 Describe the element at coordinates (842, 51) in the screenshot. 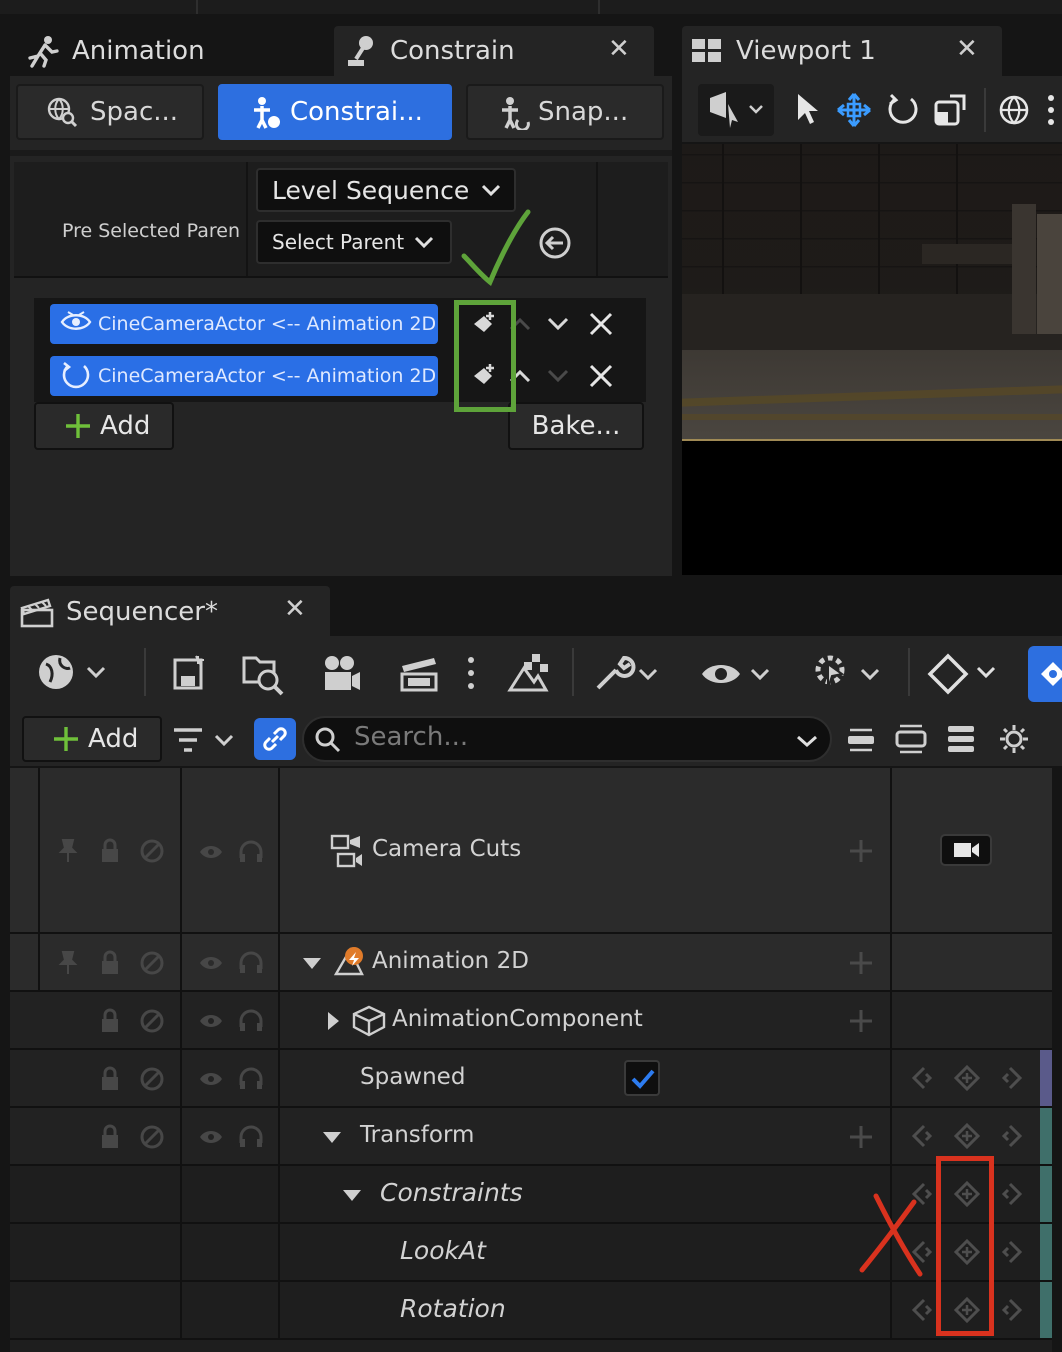

I see `tab-viewport: Viewport 1 ✕` at that location.